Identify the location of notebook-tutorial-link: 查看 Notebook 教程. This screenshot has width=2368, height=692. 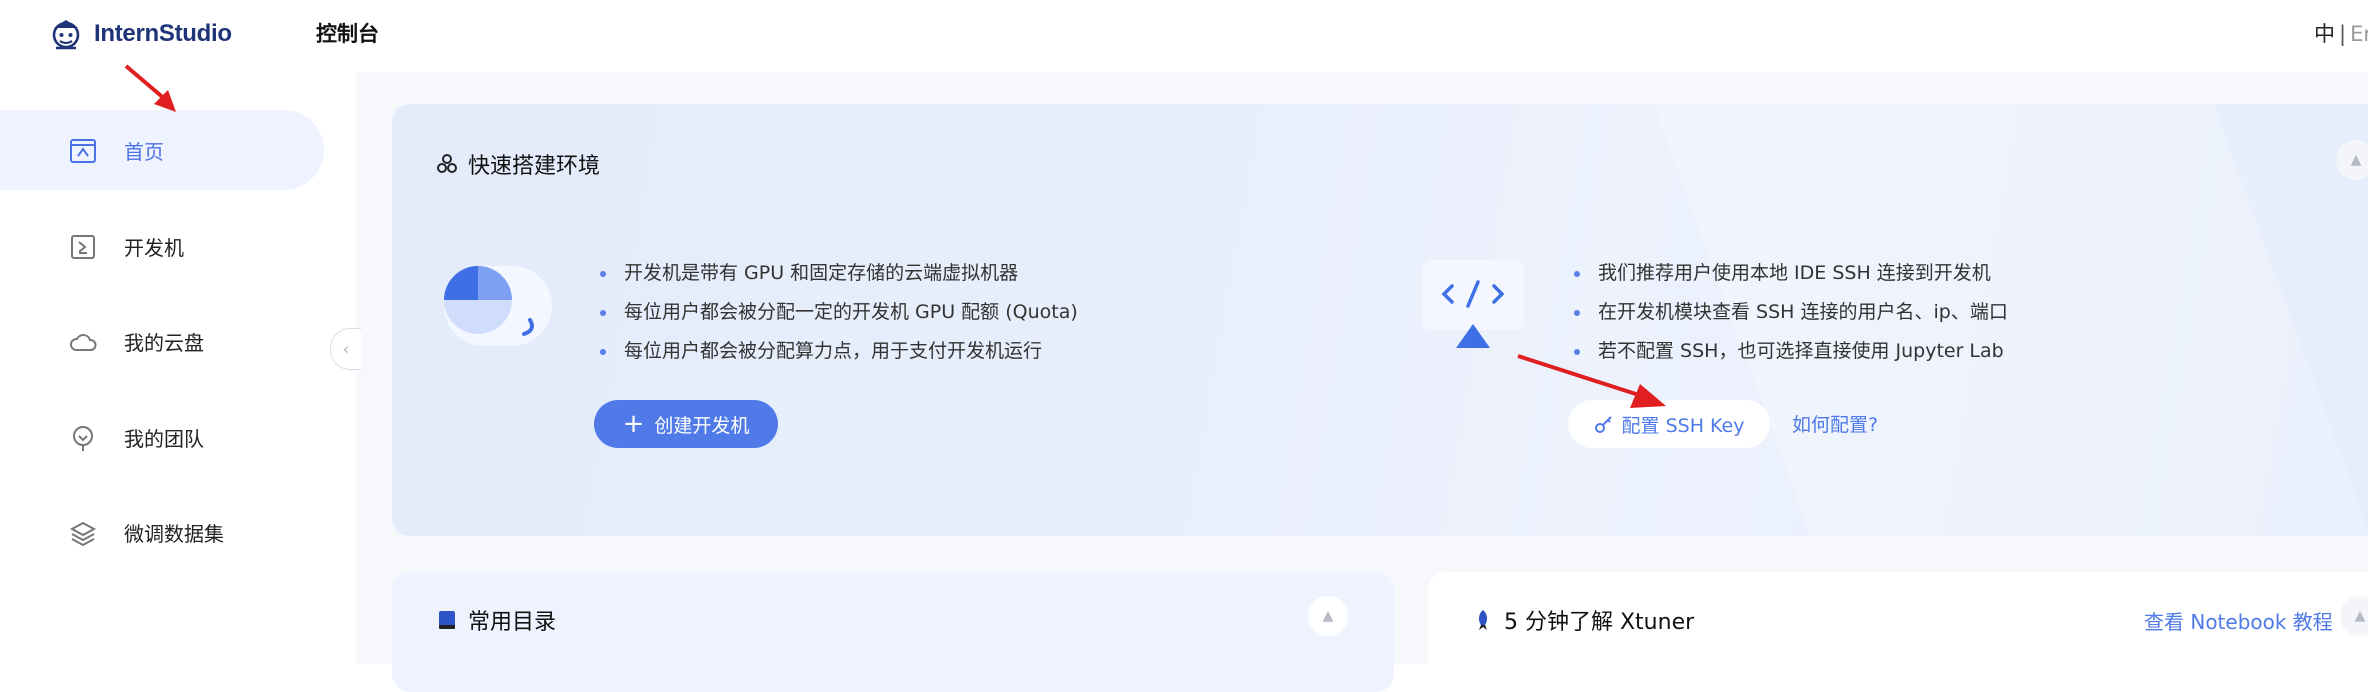
(2238, 620).